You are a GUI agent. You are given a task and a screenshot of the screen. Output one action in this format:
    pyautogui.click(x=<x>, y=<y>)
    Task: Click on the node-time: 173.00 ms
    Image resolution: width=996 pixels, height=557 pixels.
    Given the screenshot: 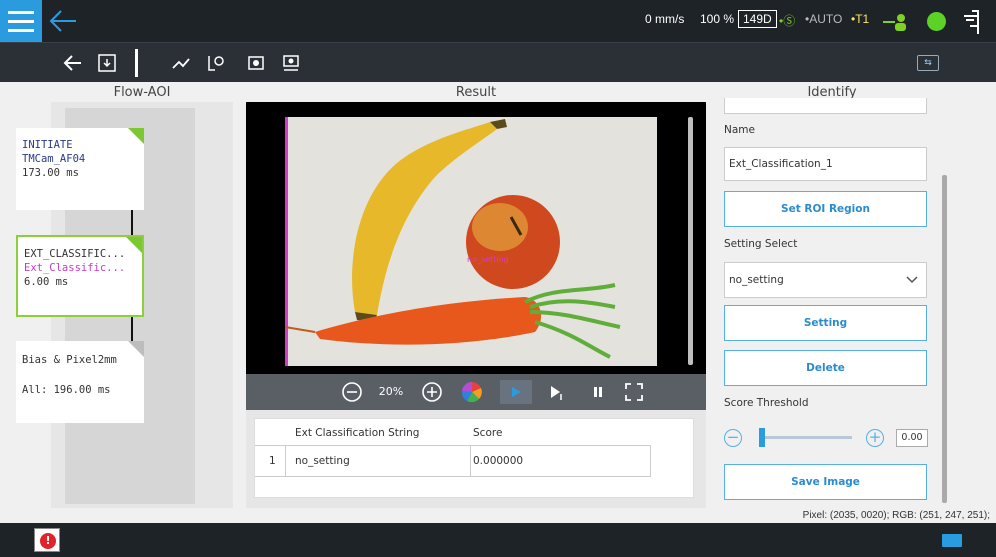 What is the action you would take?
    pyautogui.click(x=50, y=173)
    